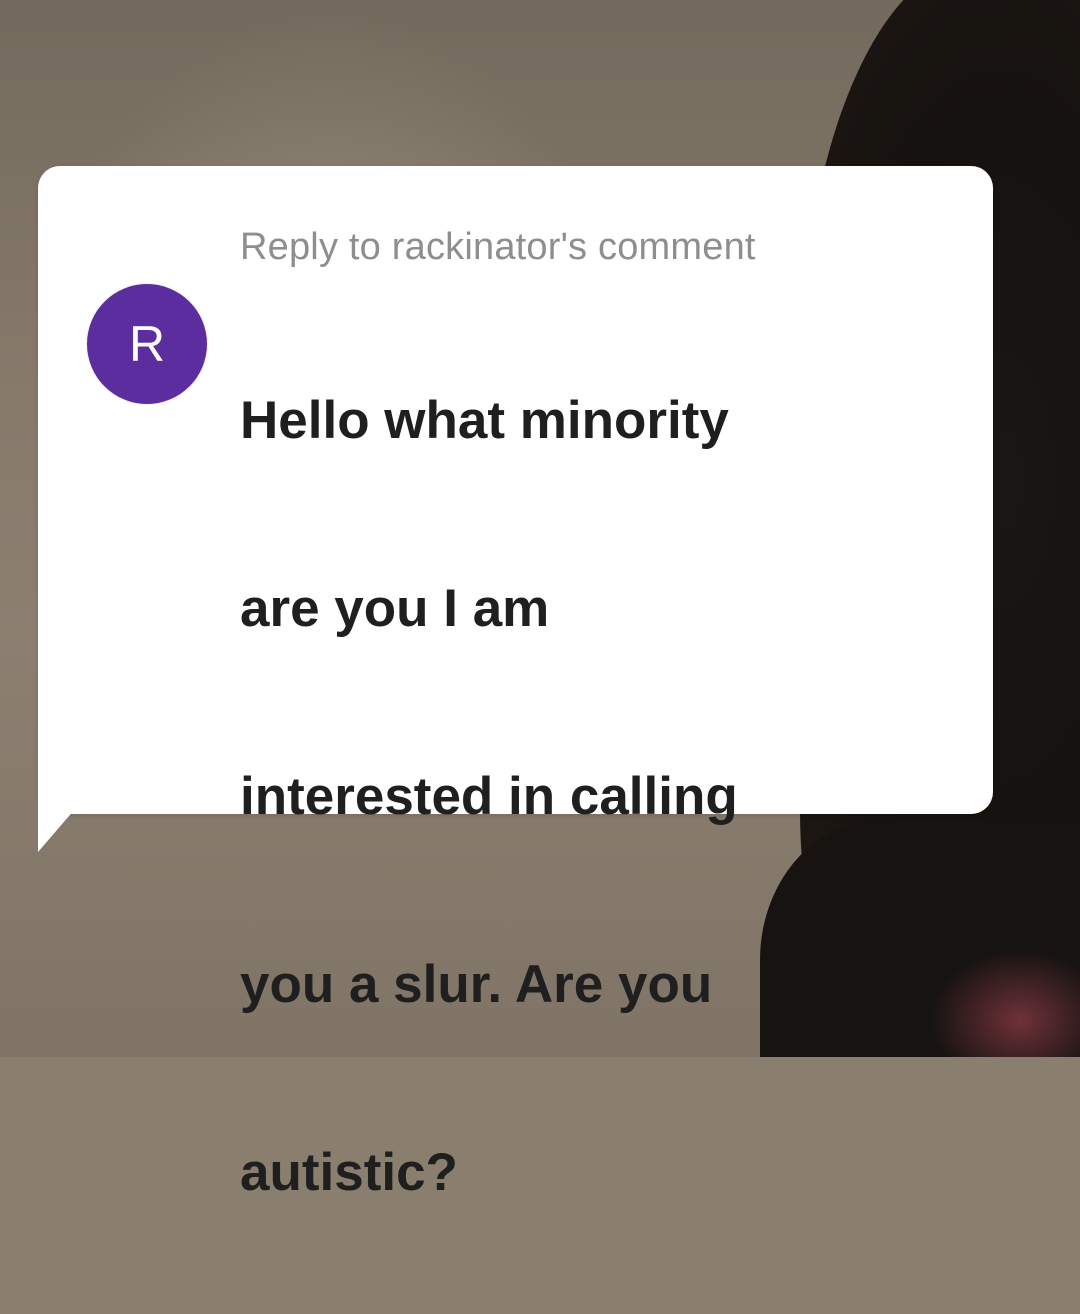 This screenshot has width=1080, height=1314. Describe the element at coordinates (489, 796) in the screenshot. I see `comment-line: interested in calling` at that location.